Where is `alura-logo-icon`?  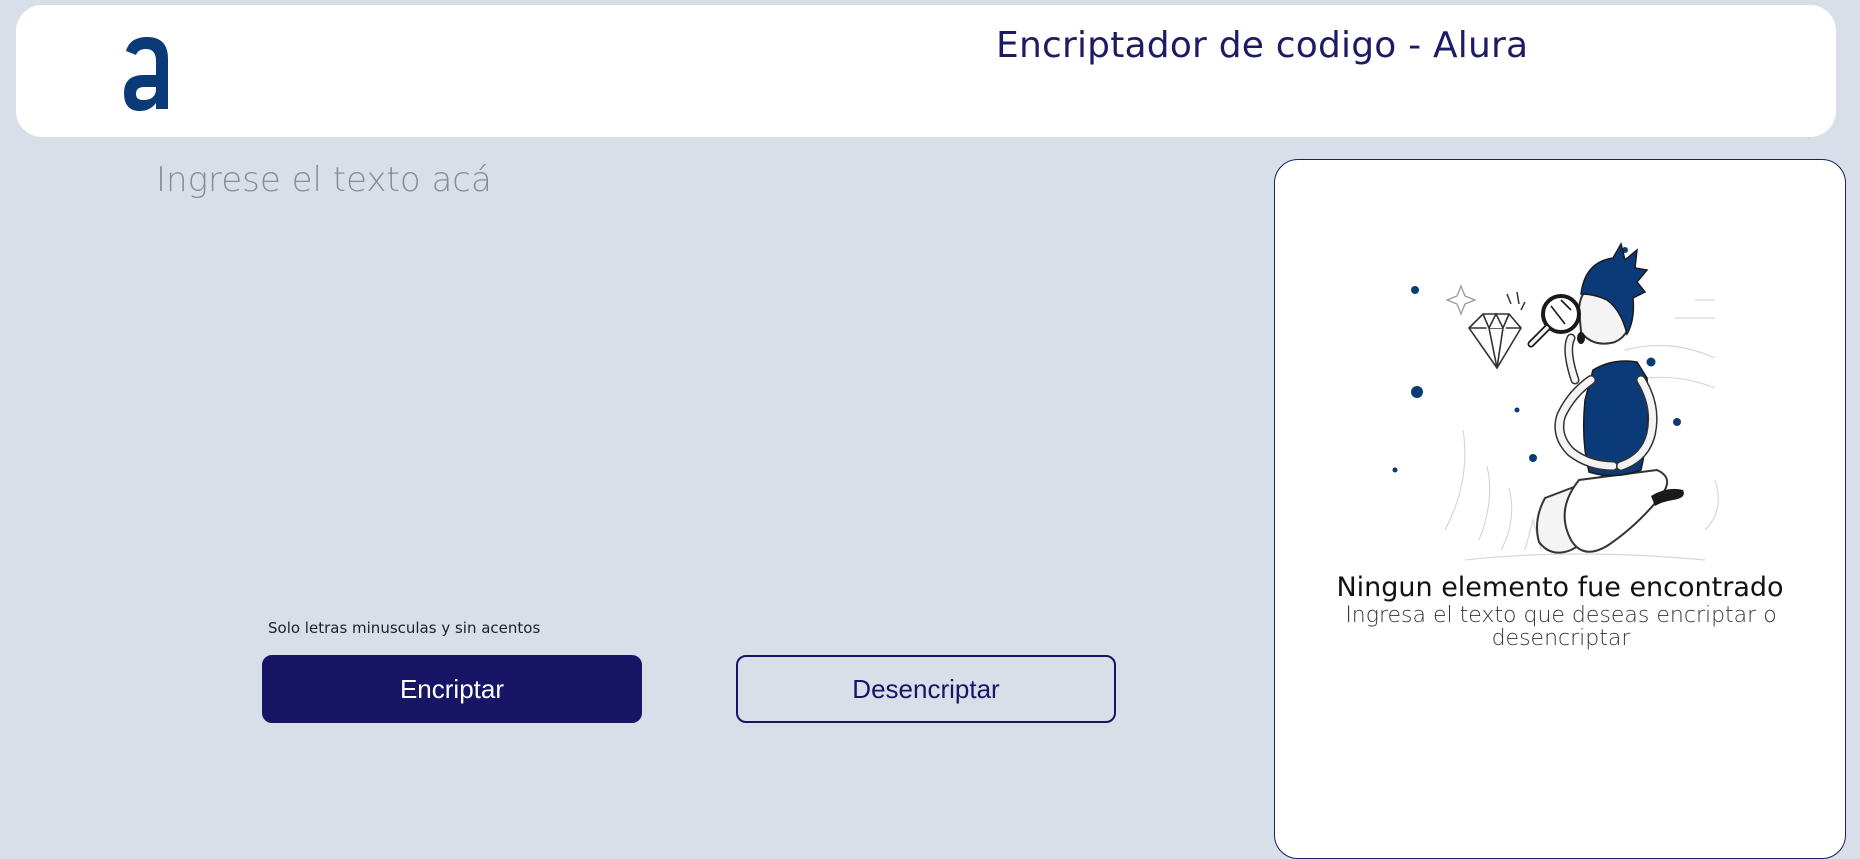
alura-logo-icon is located at coordinates (147, 73).